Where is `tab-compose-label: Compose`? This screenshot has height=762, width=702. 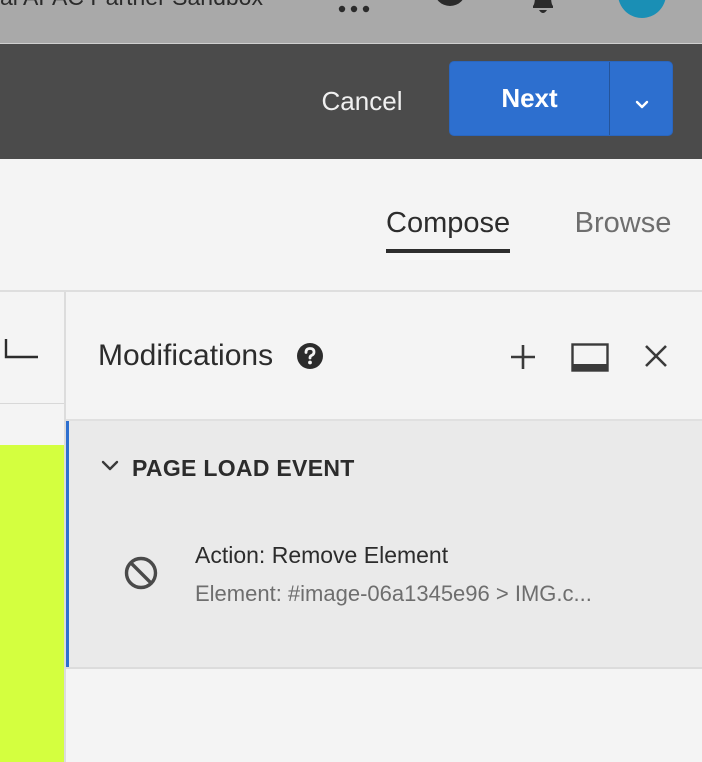 tab-compose-label: Compose is located at coordinates (448, 223).